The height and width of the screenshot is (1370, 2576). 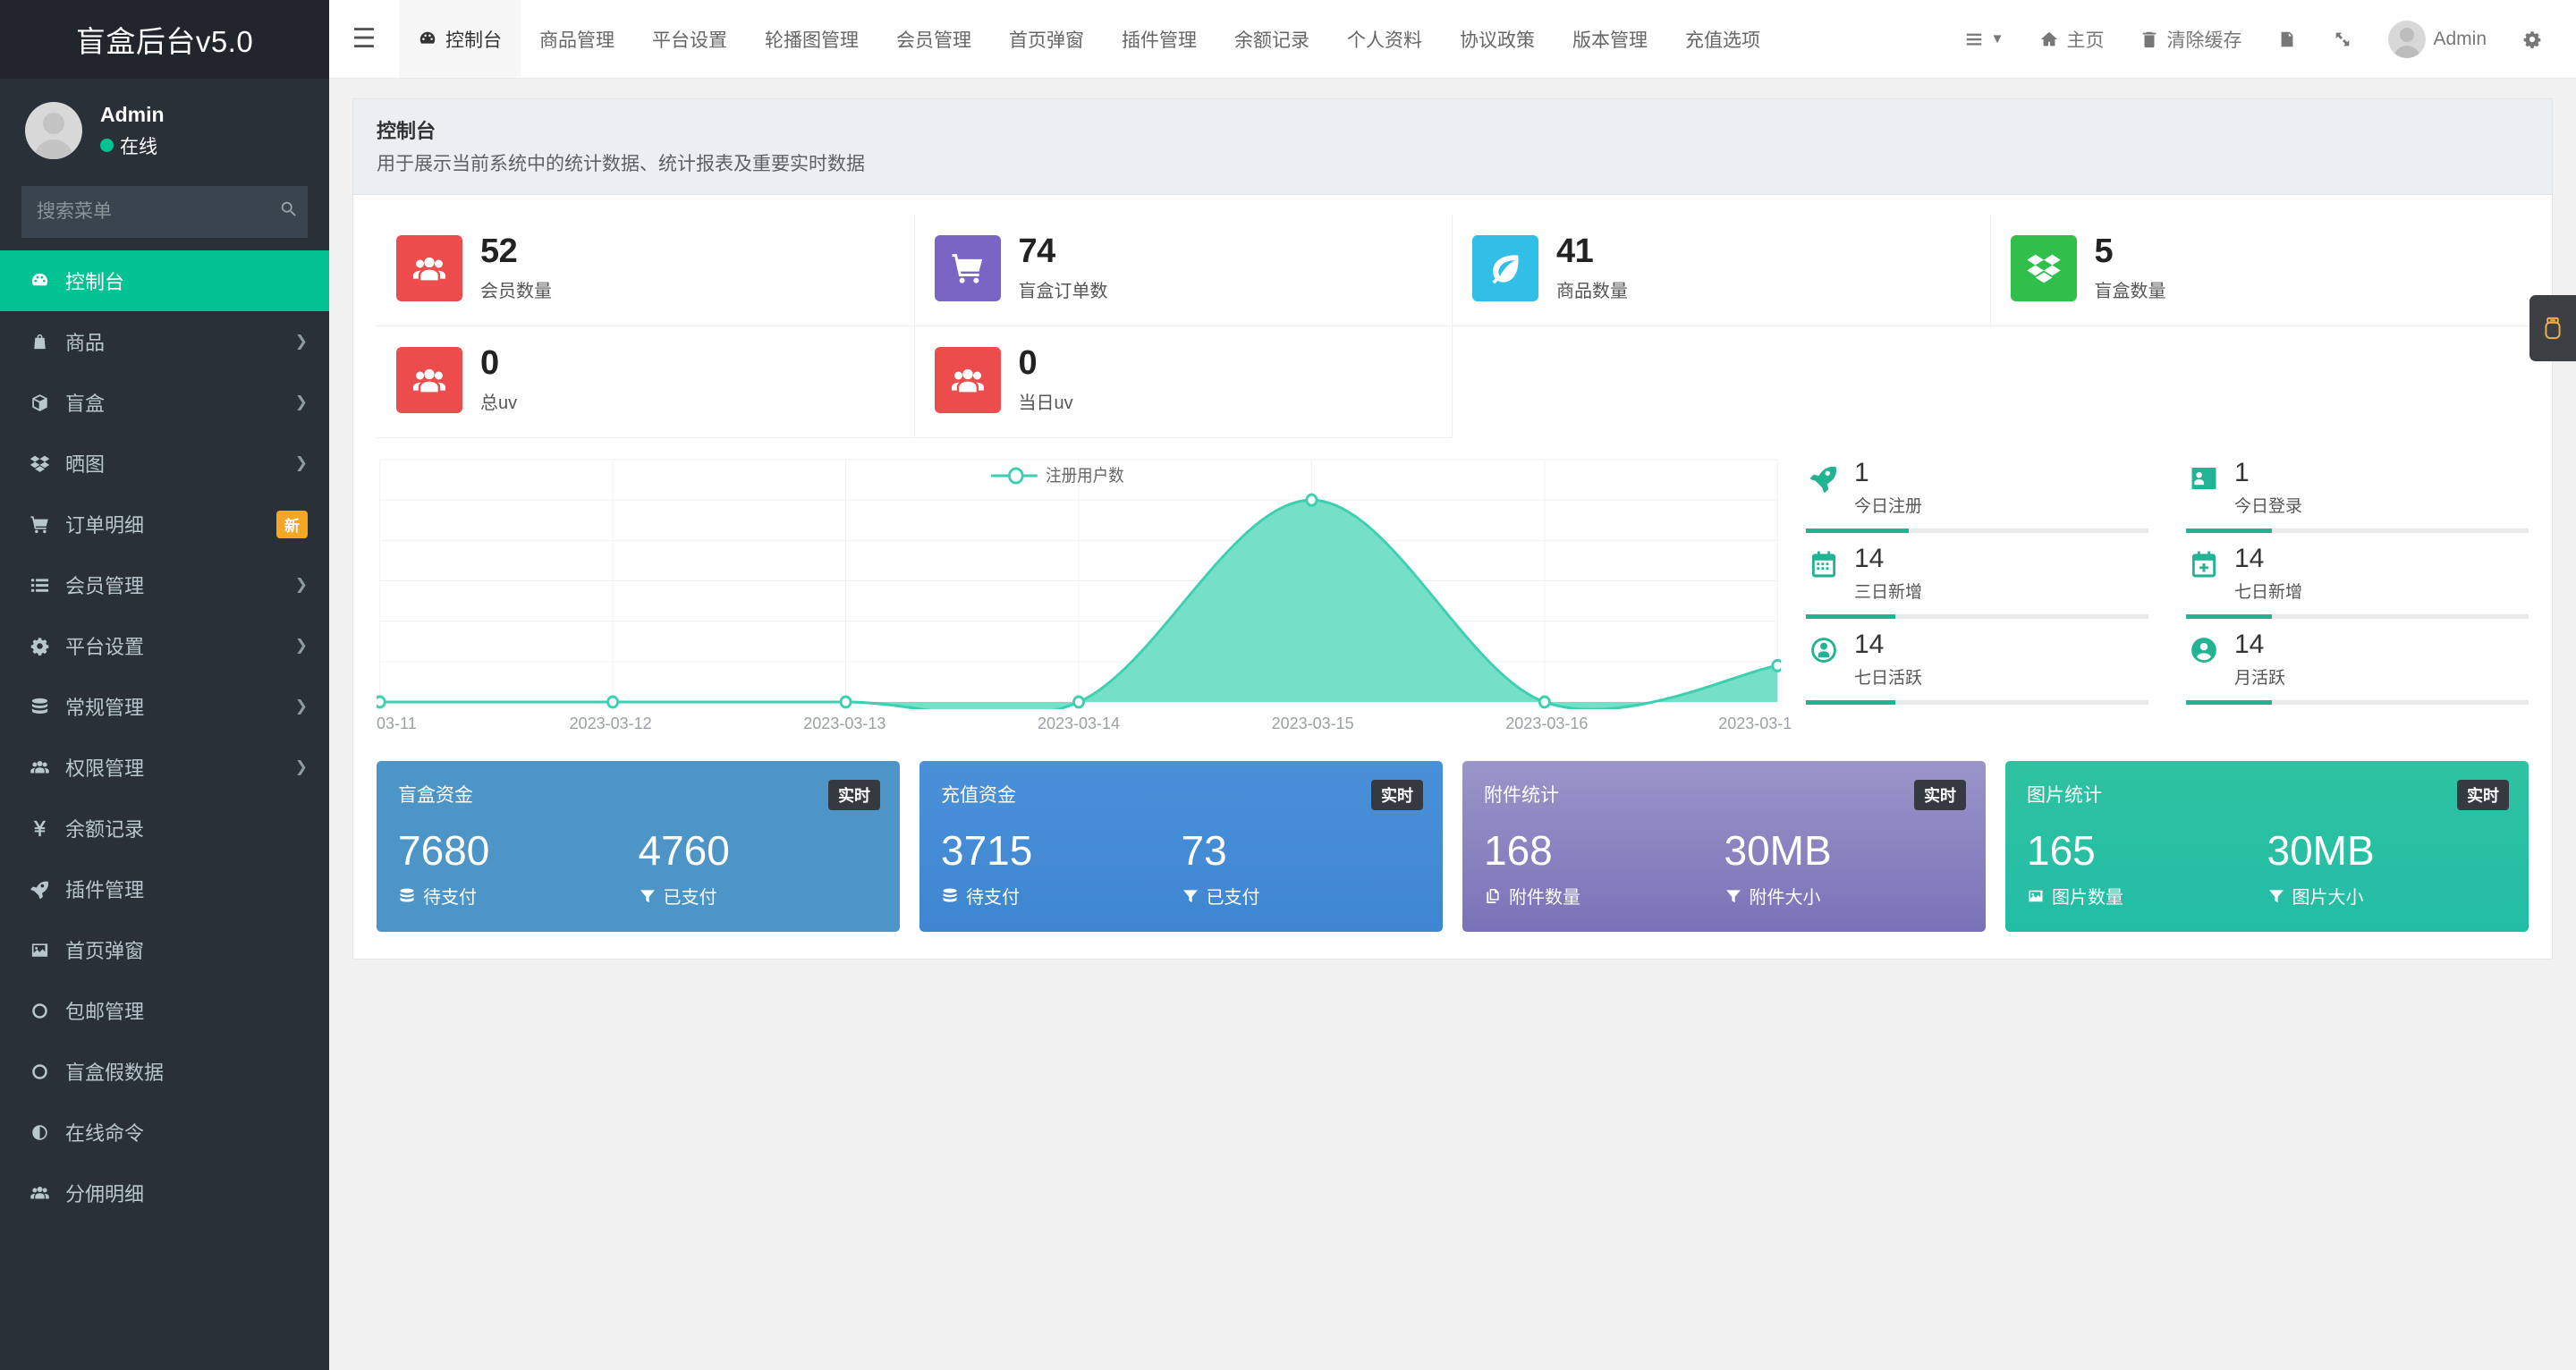 What do you see at coordinates (646, 270) in the screenshot?
I see `stat-card: 52 会员数量` at bounding box center [646, 270].